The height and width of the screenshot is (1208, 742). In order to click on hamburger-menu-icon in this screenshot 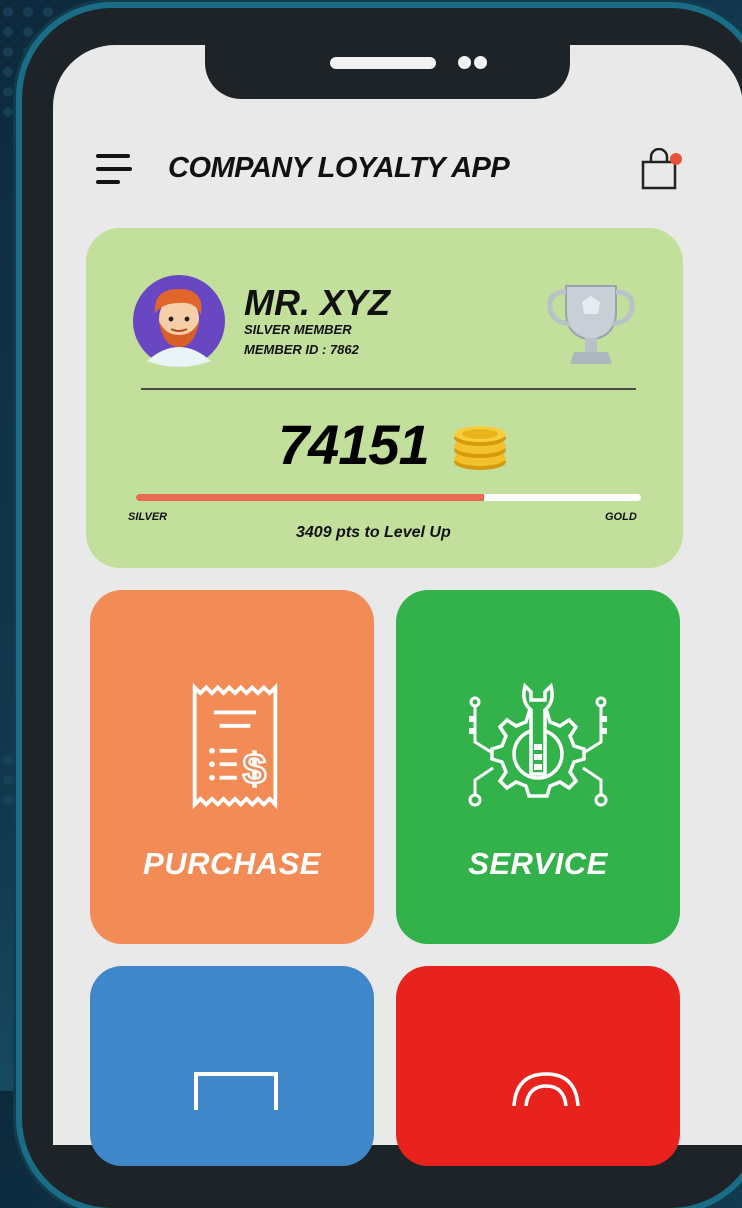, I will do `click(114, 170)`.